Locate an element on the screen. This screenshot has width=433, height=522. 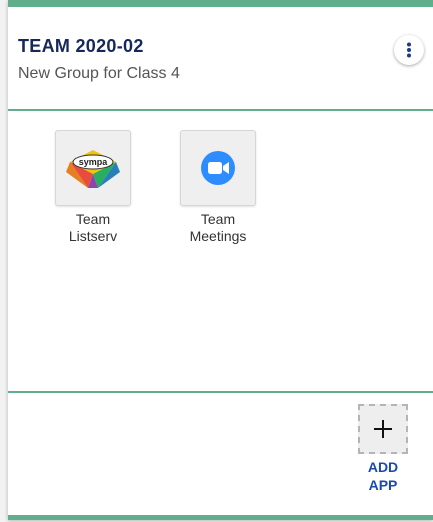
sympa-logo-icon: sympa is located at coordinates (93, 169).